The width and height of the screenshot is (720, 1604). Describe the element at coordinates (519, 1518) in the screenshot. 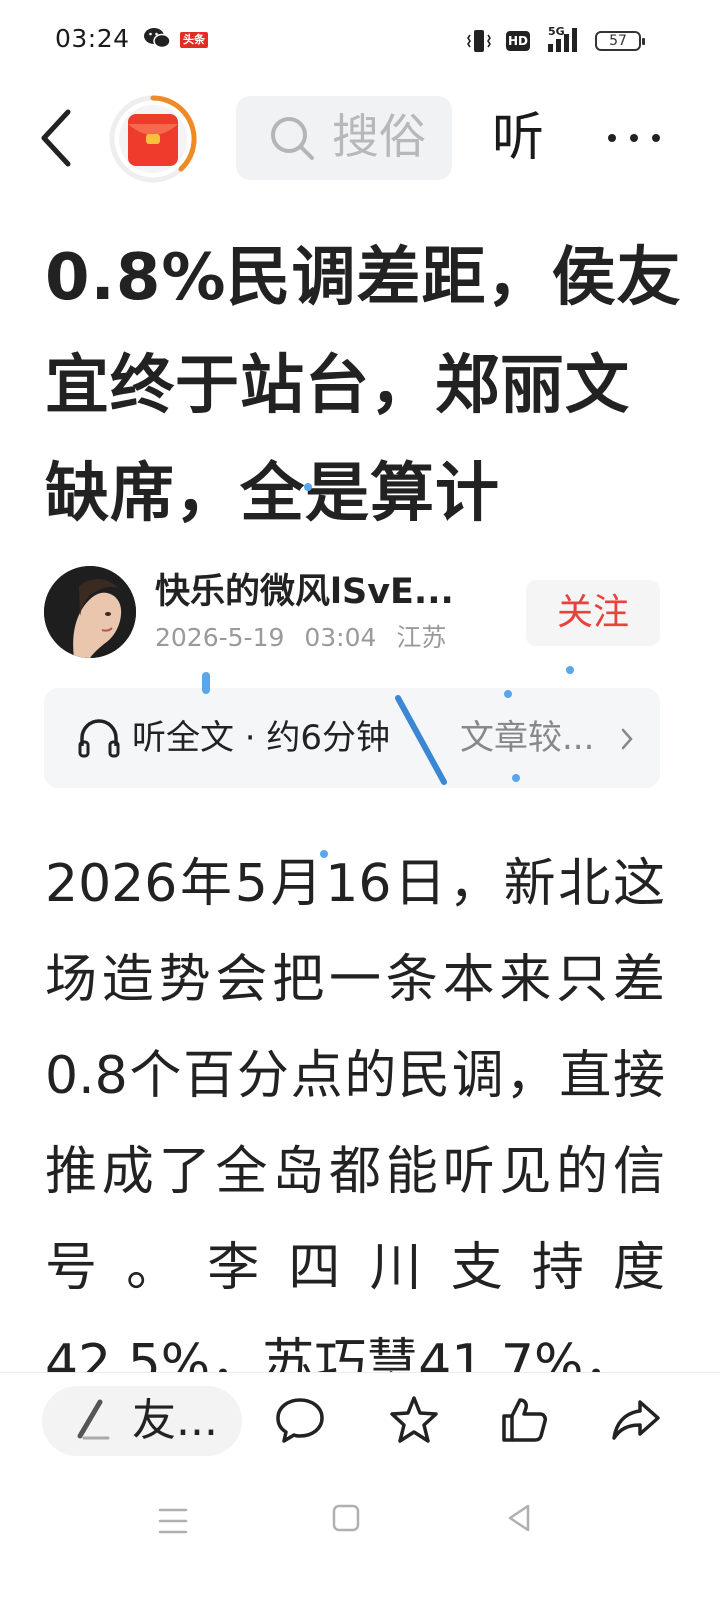

I see `back-triangle-icon` at that location.